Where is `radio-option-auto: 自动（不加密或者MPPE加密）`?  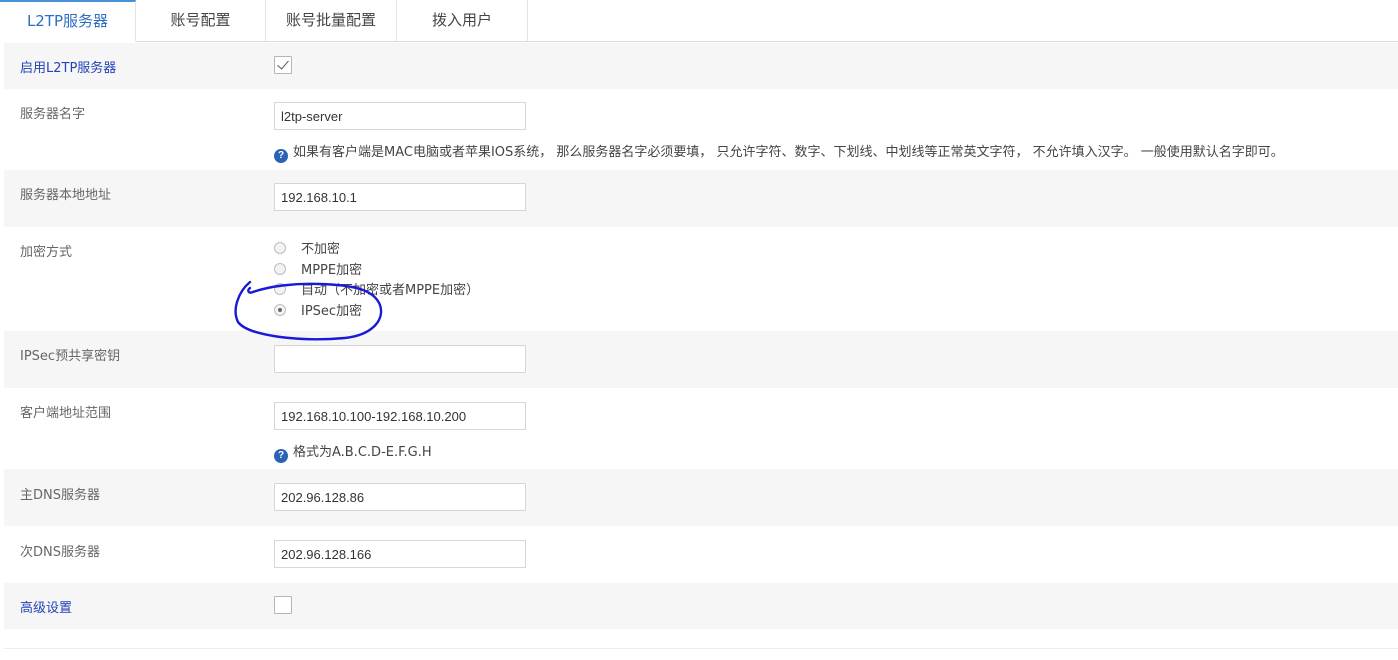 radio-option-auto: 自动（不加密或者MPPE加密） is located at coordinates (377, 288).